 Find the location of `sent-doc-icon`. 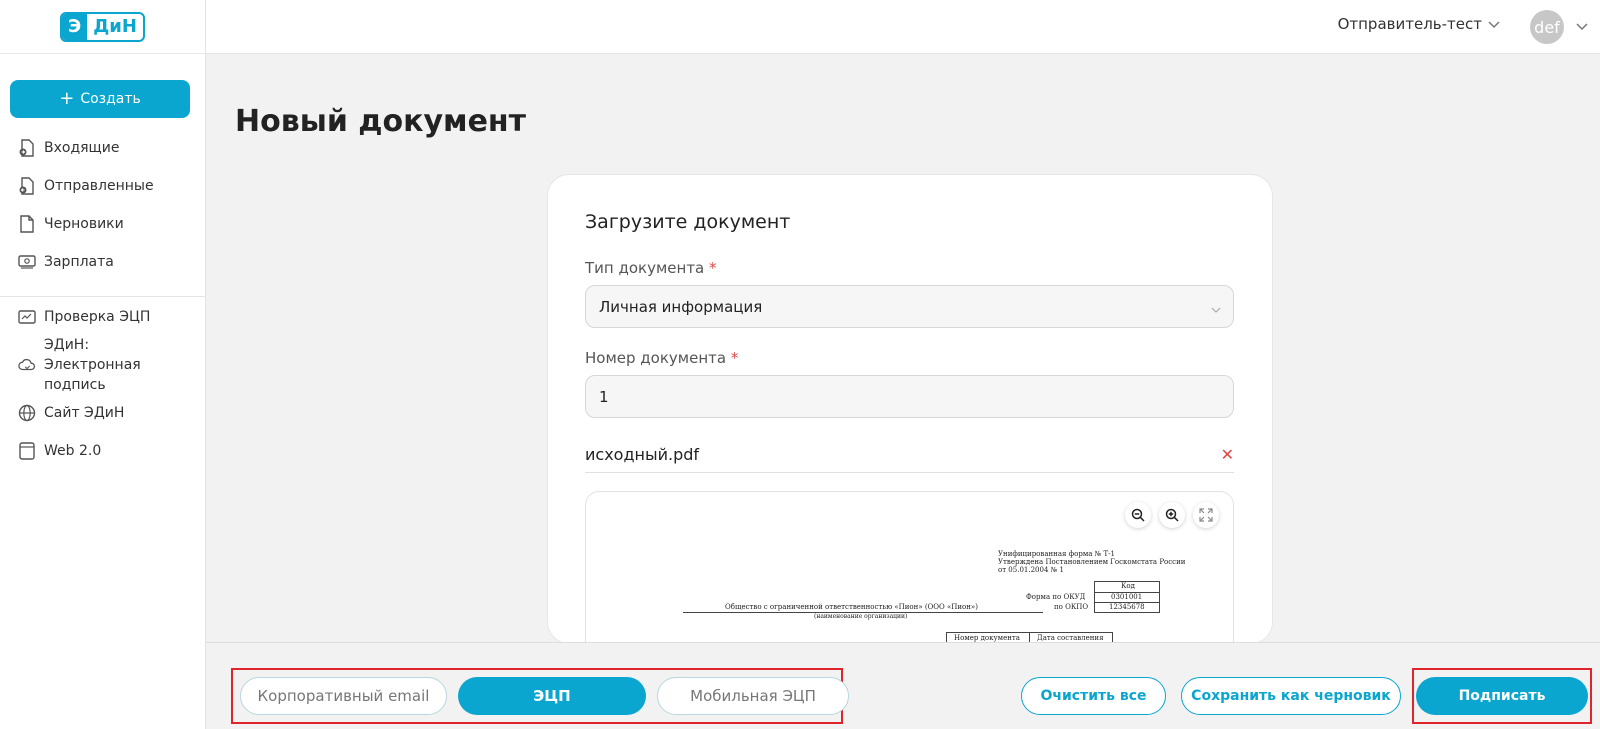

sent-doc-icon is located at coordinates (27, 186).